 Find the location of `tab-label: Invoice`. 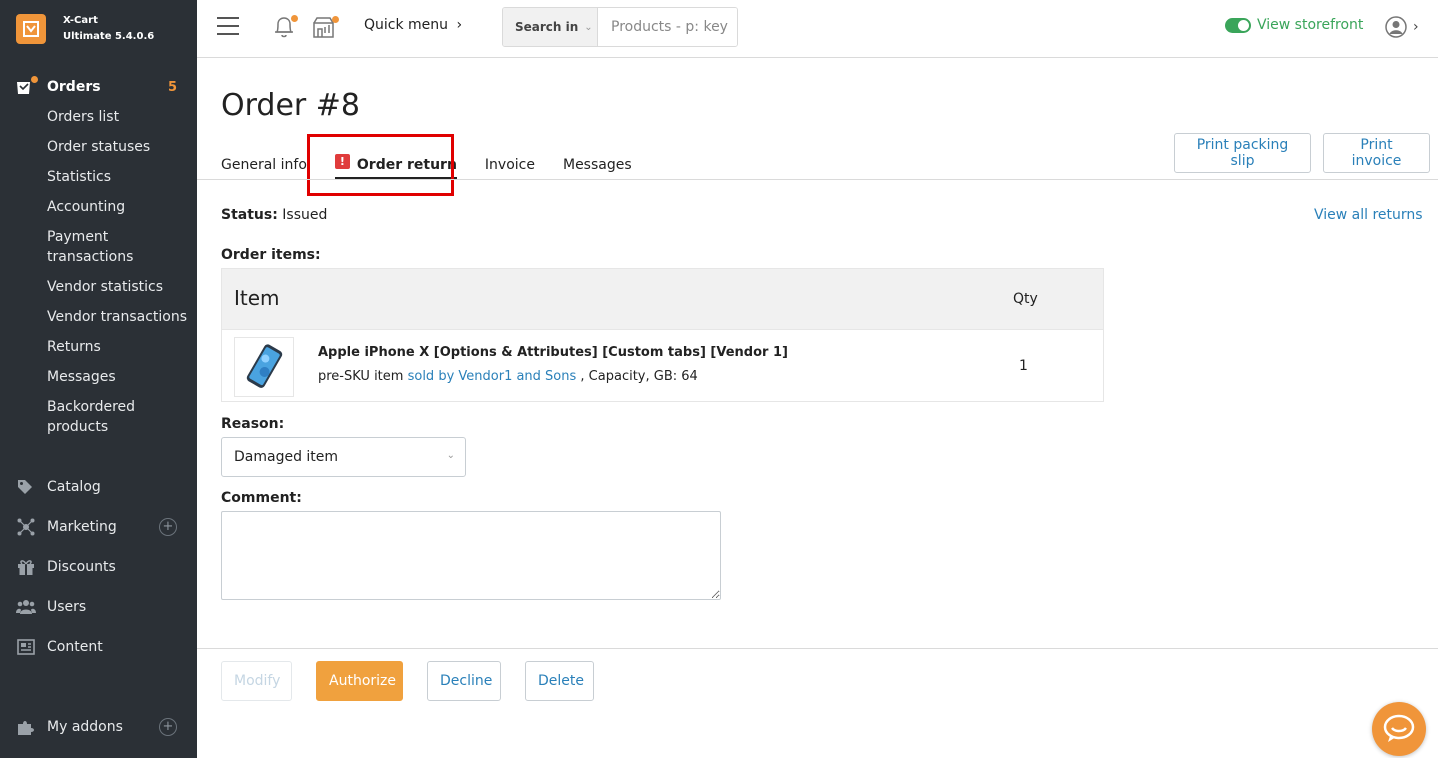

tab-label: Invoice is located at coordinates (509, 165).